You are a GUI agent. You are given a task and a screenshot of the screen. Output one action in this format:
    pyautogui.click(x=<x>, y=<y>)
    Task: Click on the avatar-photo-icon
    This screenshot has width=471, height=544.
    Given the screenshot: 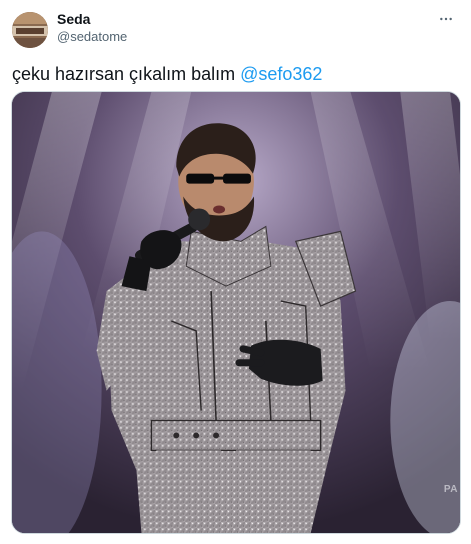 What is the action you would take?
    pyautogui.click(x=30, y=30)
    